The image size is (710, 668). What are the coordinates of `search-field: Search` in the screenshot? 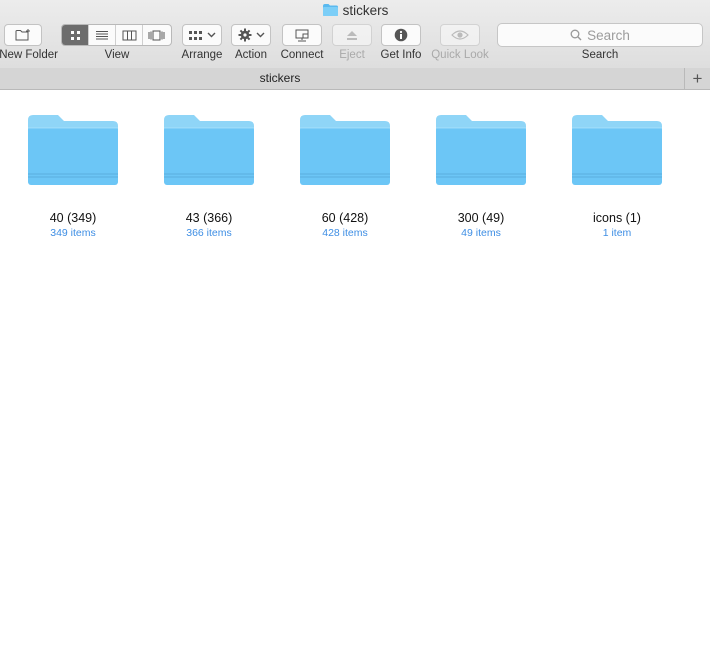 It's located at (600, 35).